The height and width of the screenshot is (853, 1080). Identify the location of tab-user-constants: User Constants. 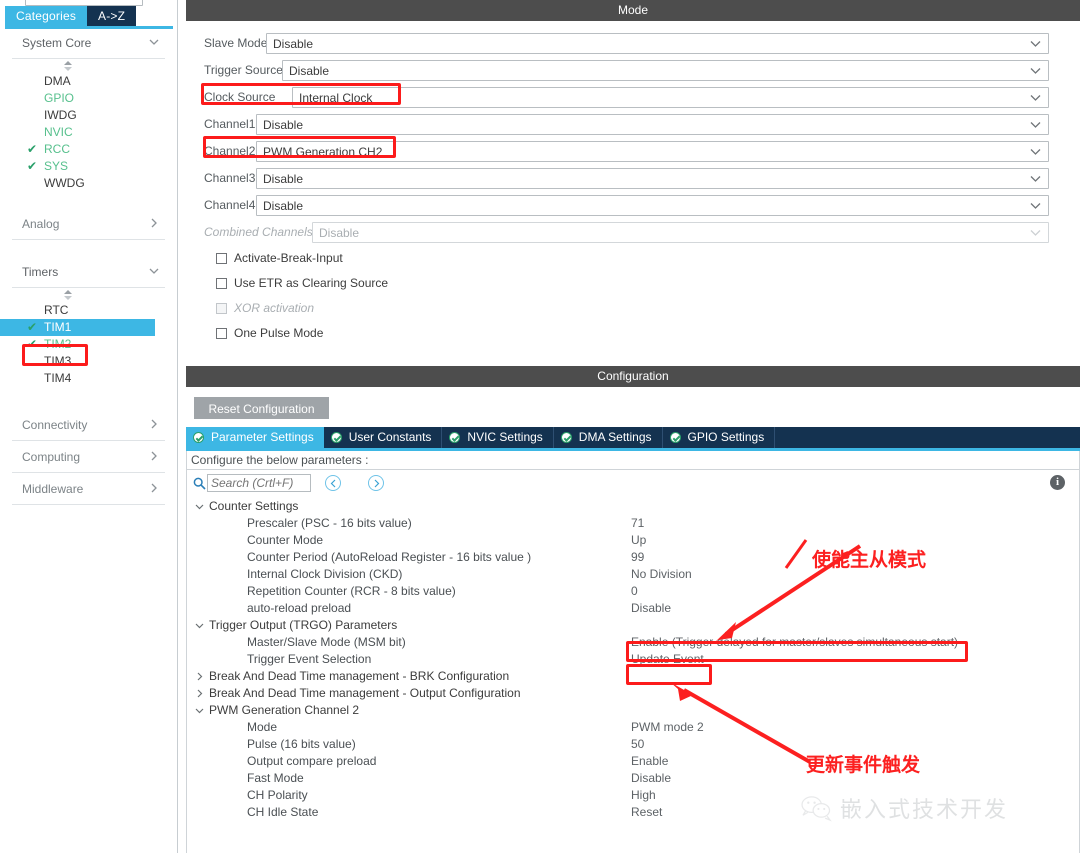
(383, 437).